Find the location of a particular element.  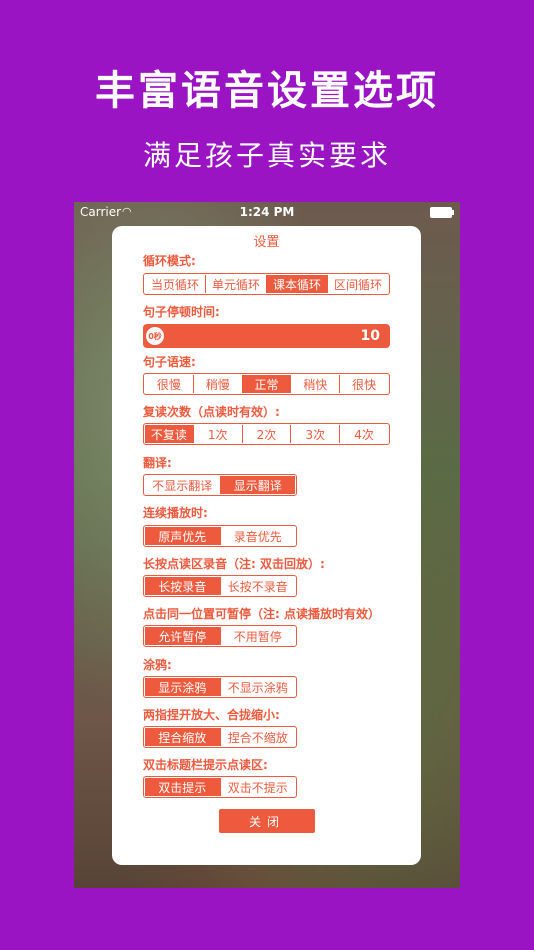

loop-mode-control: 当页循环 单元循环 课本循环 区间循环 is located at coordinates (266, 284).